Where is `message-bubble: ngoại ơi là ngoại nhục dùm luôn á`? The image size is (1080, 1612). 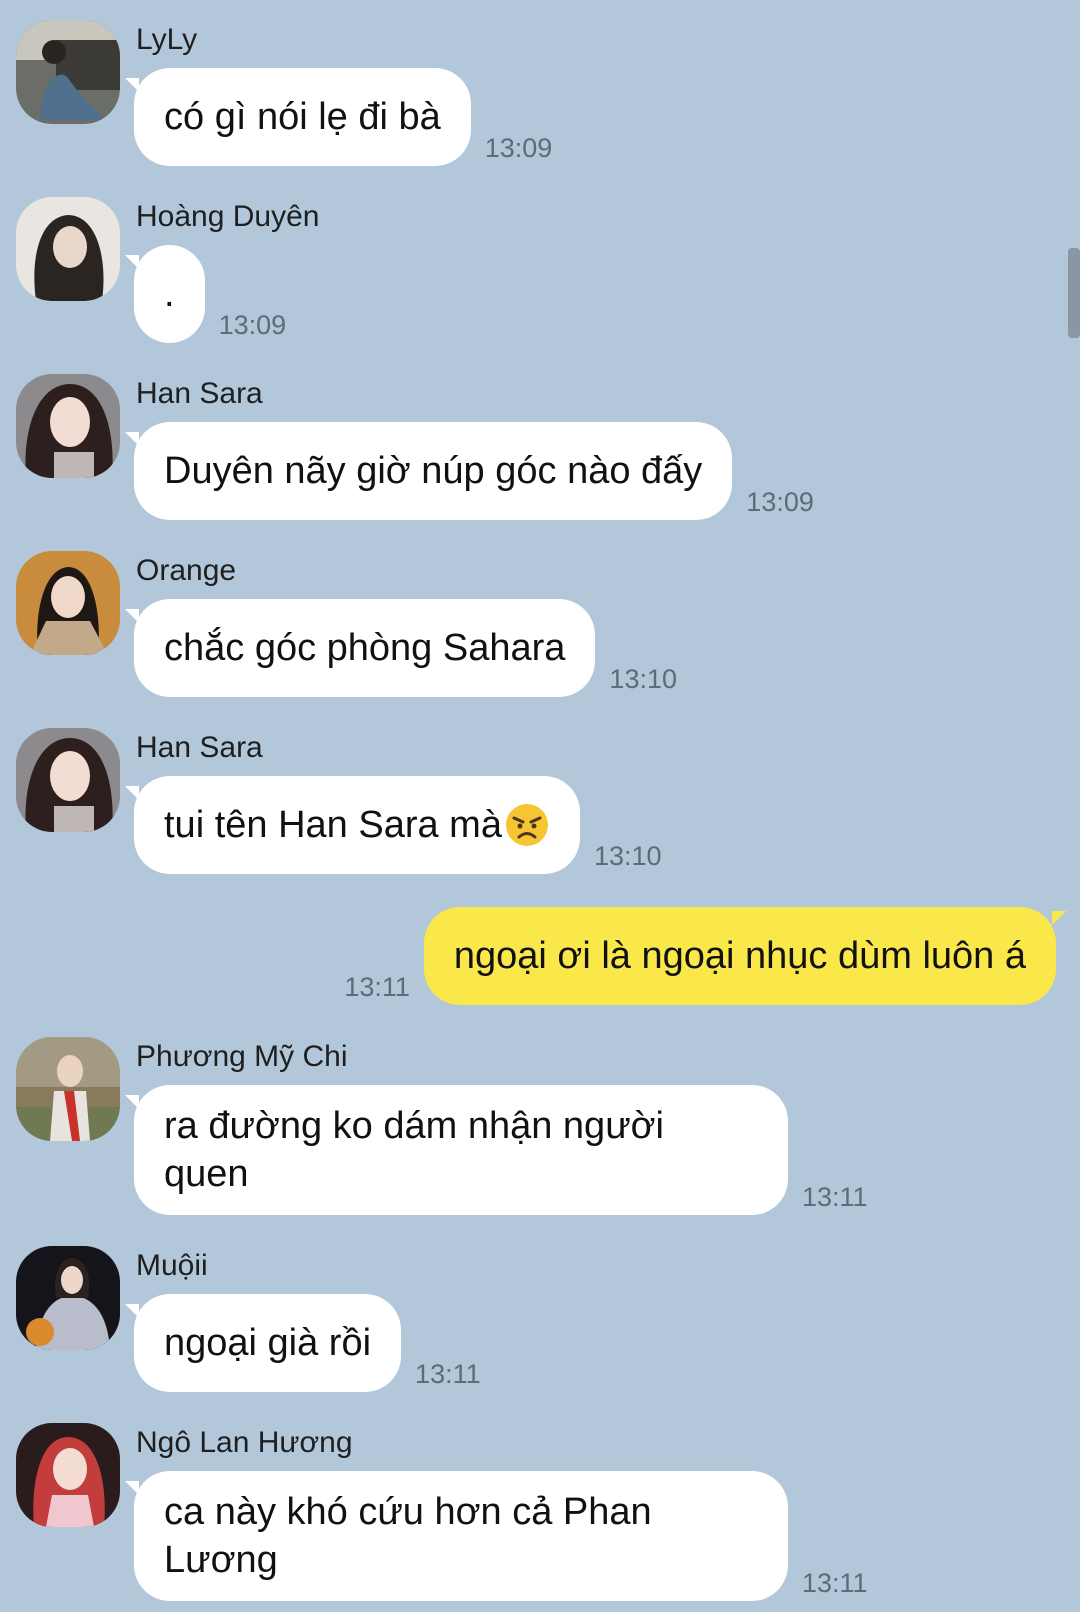 message-bubble: ngoại ơi là ngoại nhục dùm luôn á is located at coordinates (745, 956).